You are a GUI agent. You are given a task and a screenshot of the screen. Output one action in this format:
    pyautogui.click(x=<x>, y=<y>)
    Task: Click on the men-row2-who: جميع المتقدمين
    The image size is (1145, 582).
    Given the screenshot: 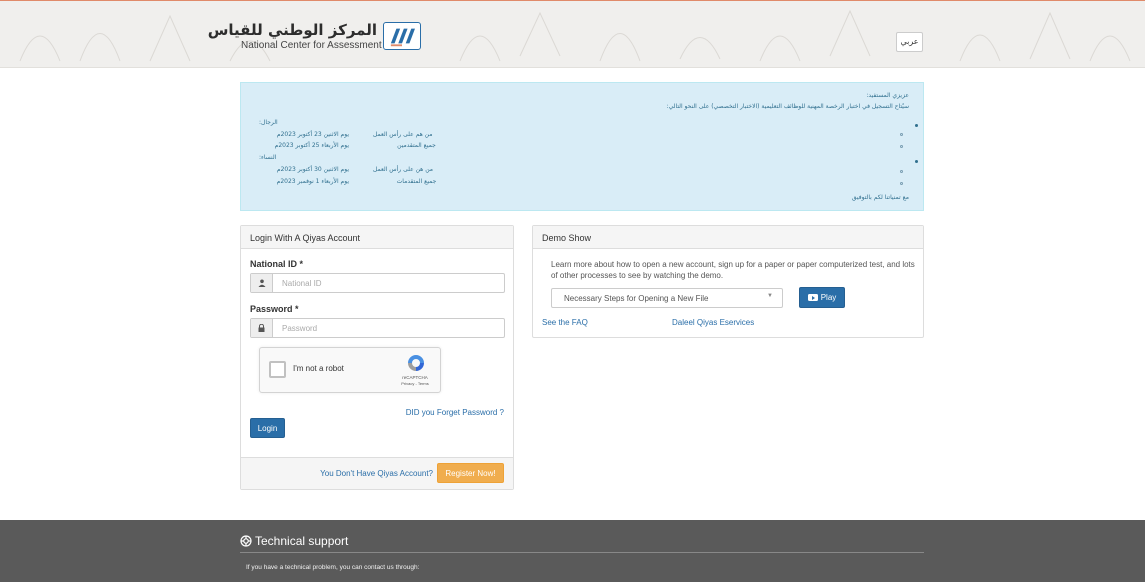 What is the action you would take?
    pyautogui.click(x=416, y=145)
    